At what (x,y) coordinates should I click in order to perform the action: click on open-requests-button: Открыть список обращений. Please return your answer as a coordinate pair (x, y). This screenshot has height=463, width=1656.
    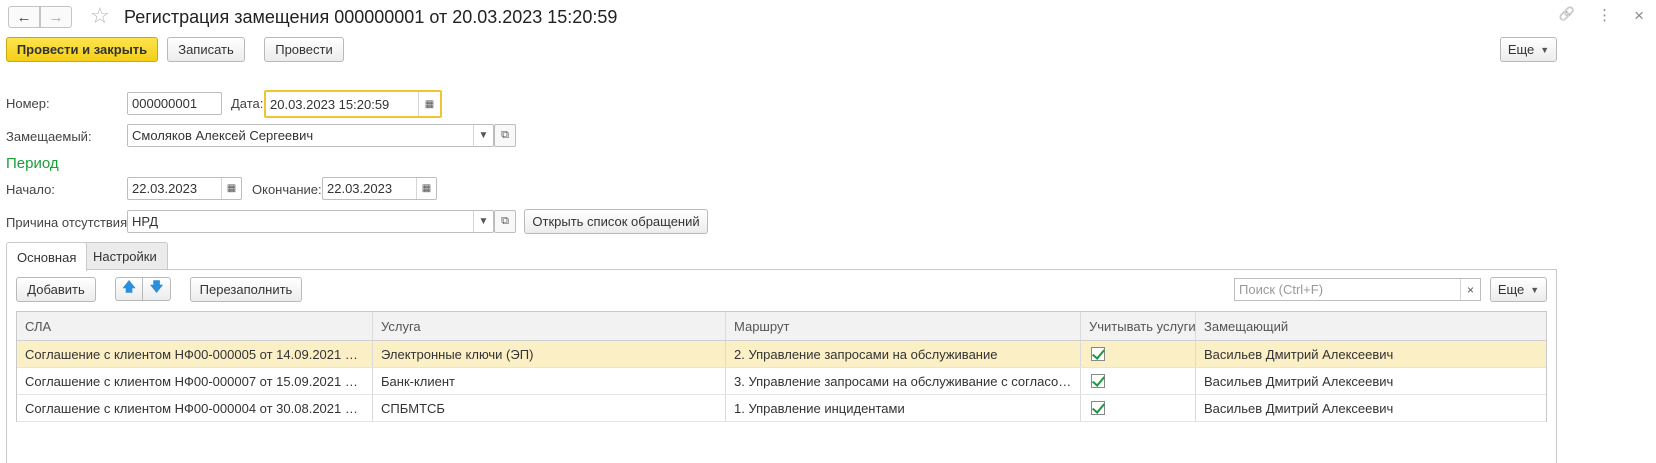
    Looking at the image, I should click on (616, 221).